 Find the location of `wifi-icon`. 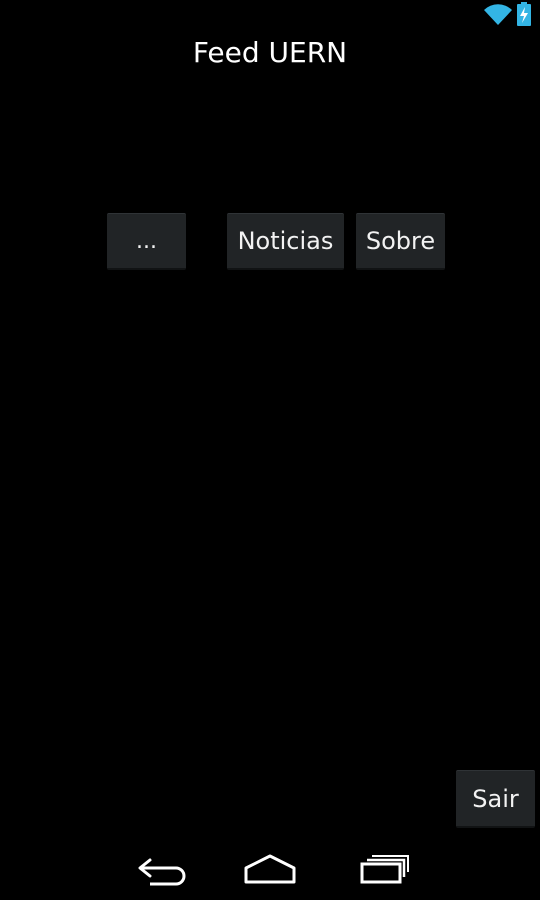

wifi-icon is located at coordinates (498, 14).